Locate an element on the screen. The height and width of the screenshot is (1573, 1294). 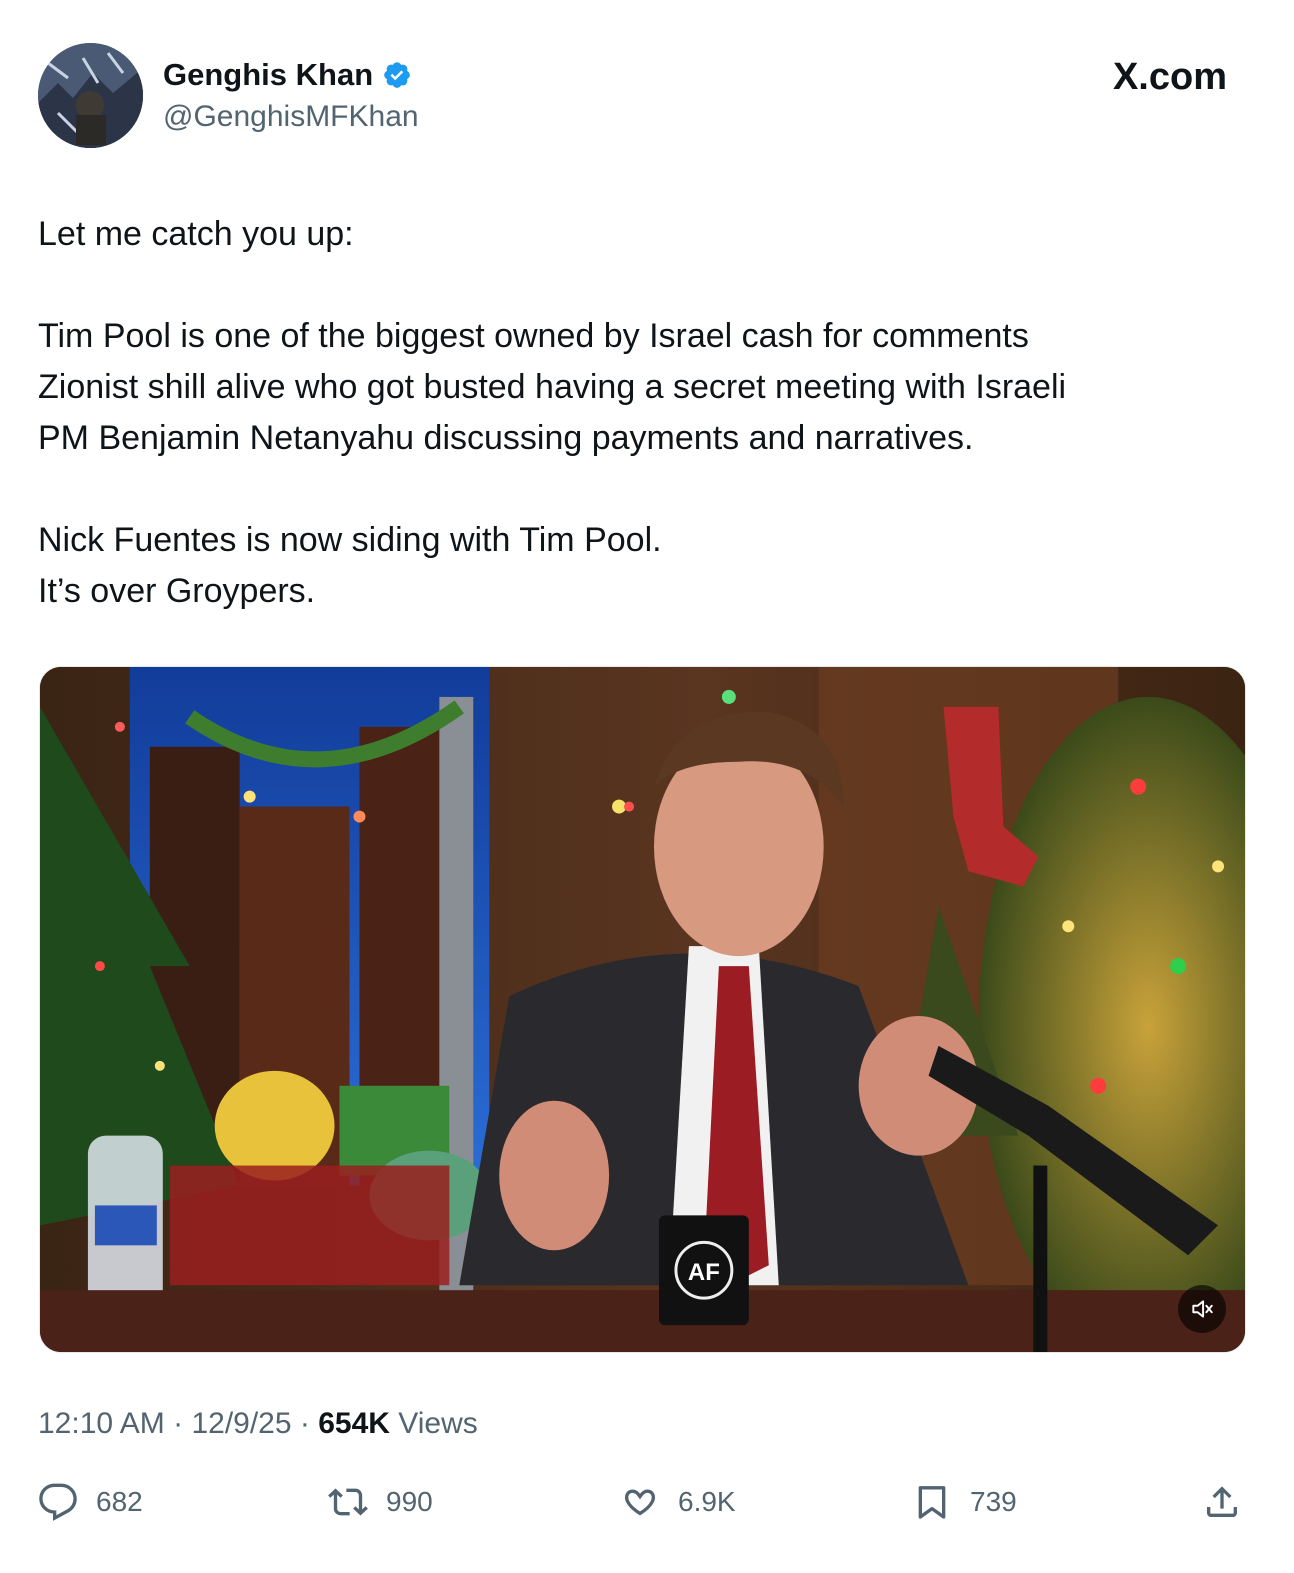
bookmark-button: 739 is located at coordinates (964, 1502).